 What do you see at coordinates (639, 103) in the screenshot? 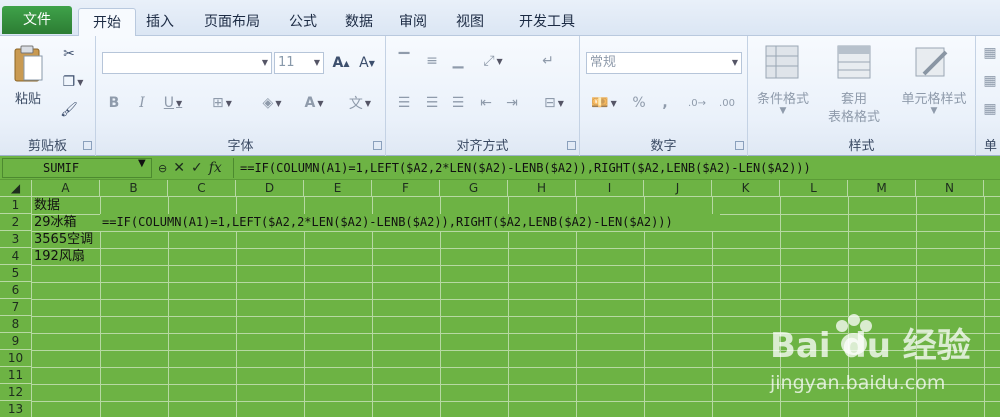
I see `percent-button: %` at bounding box center [639, 103].